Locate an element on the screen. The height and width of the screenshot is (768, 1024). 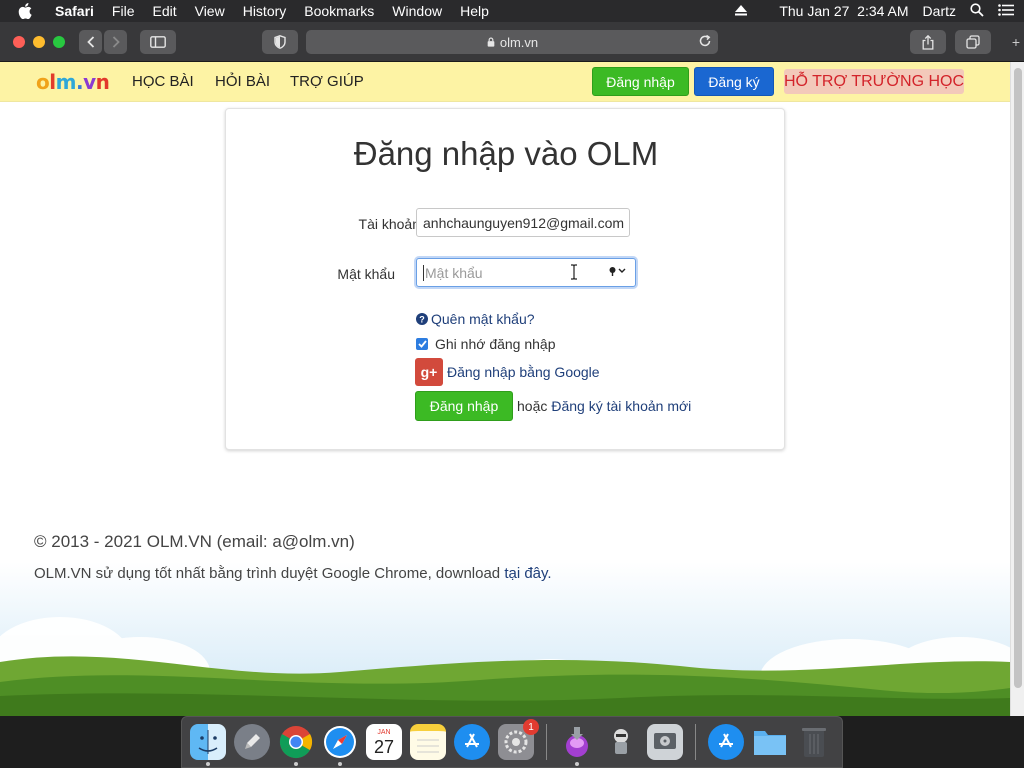
back-button is located at coordinates (90, 42).